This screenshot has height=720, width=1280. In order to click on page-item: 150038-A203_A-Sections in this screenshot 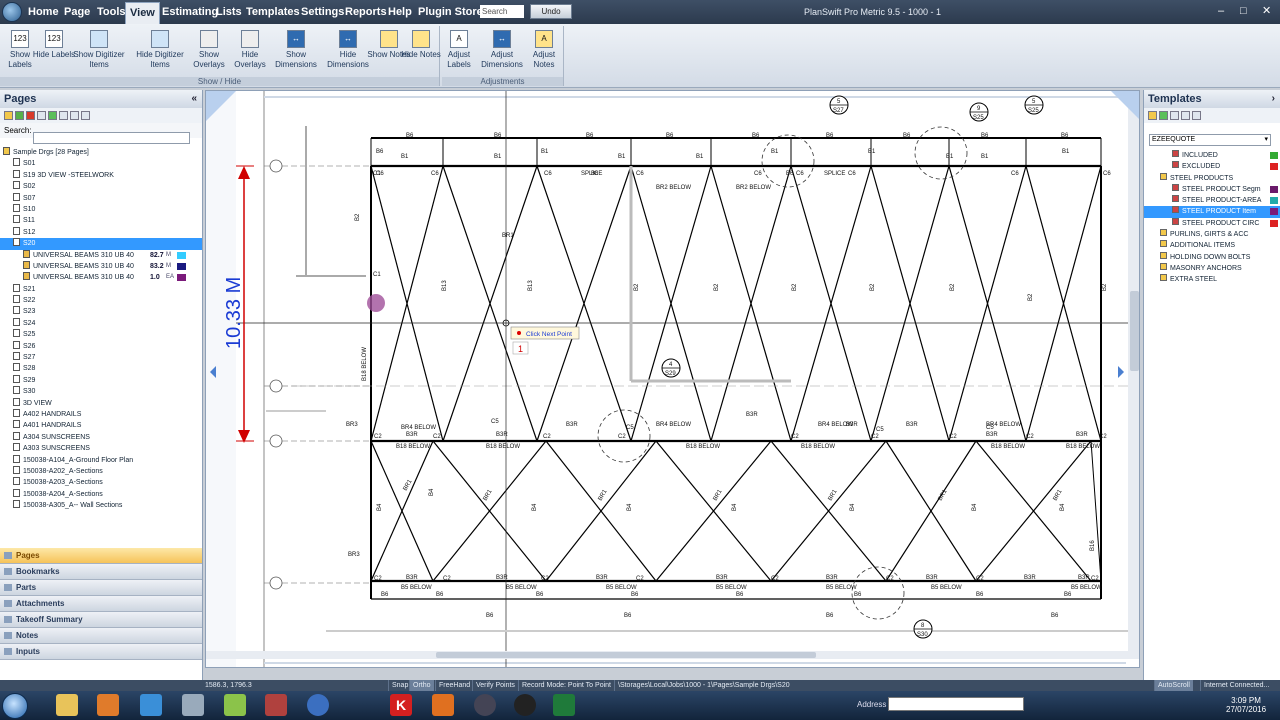, I will do `click(101, 482)`.